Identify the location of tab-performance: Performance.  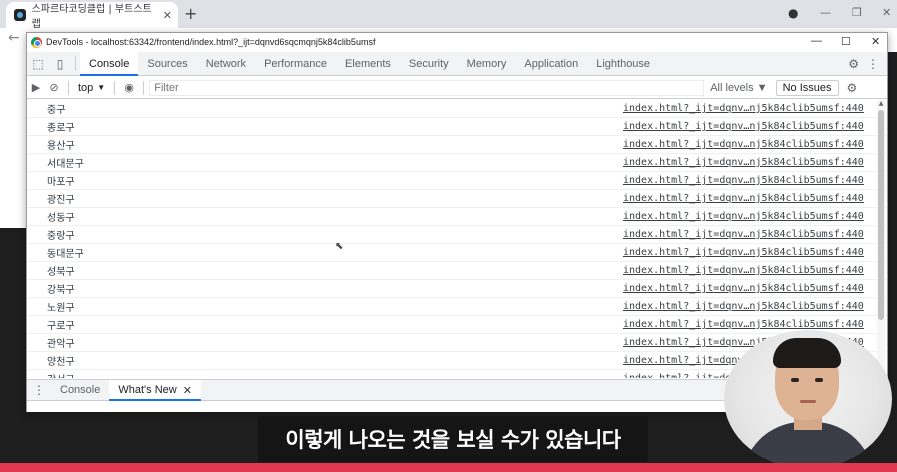
(295, 63).